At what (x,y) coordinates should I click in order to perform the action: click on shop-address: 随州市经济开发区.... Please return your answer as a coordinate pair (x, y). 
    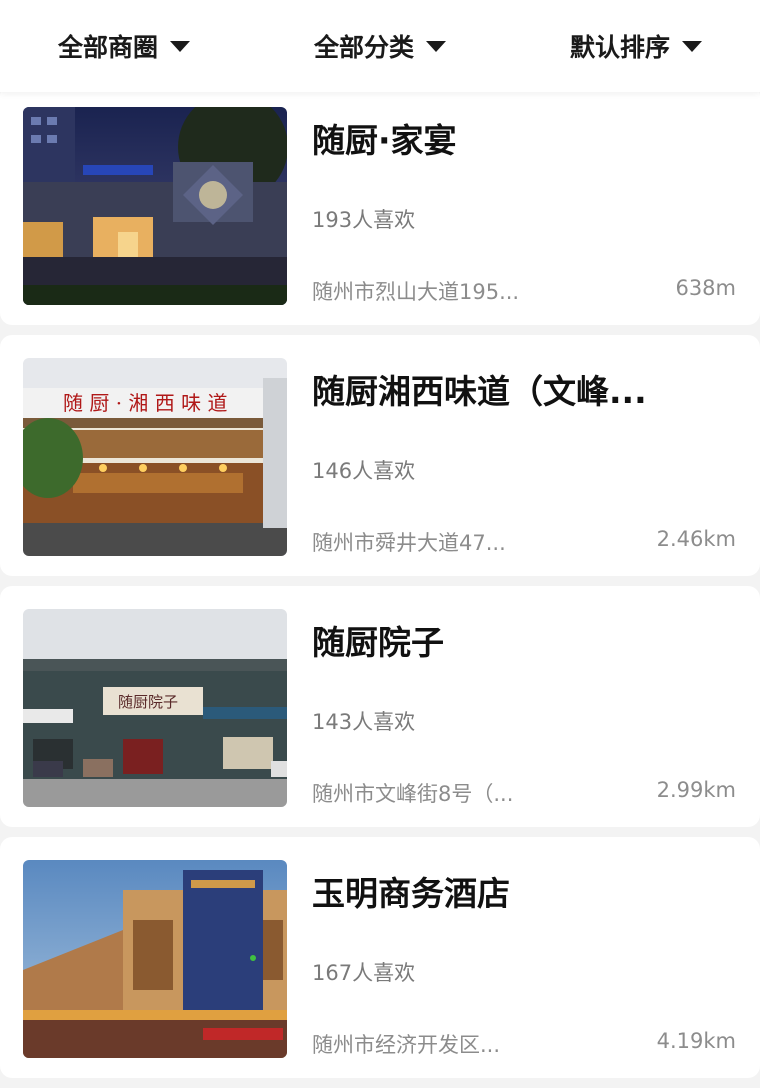
    Looking at the image, I should click on (406, 1045).